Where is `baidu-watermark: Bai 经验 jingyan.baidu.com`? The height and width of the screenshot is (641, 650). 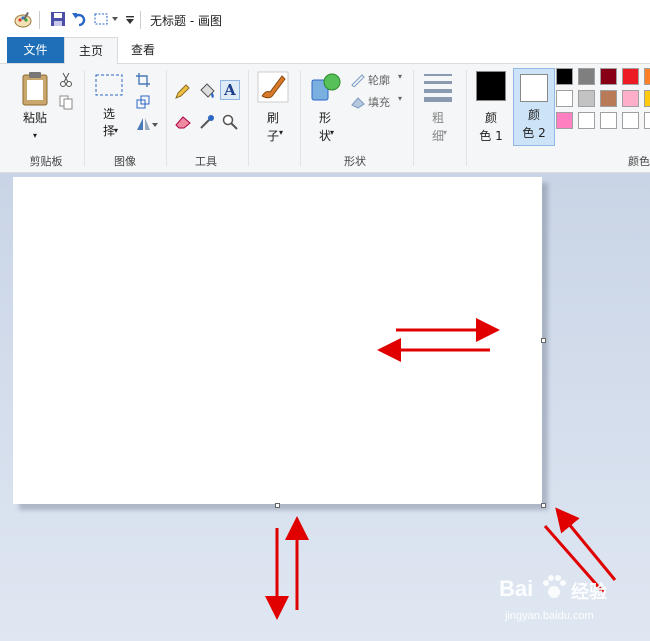 baidu-watermark: Bai 经验 jingyan.baidu.com is located at coordinates (565, 602).